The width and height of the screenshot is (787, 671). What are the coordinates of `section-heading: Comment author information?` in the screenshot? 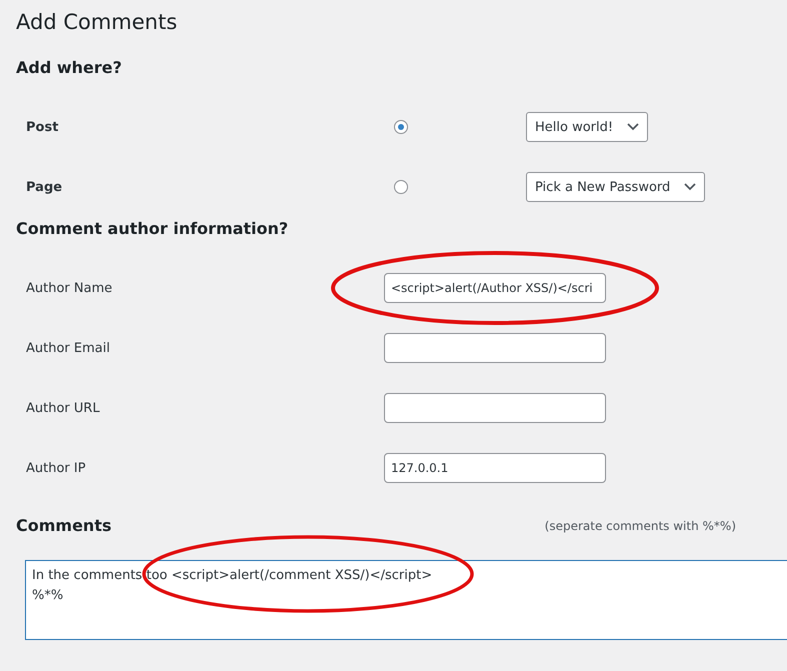 It's located at (153, 229).